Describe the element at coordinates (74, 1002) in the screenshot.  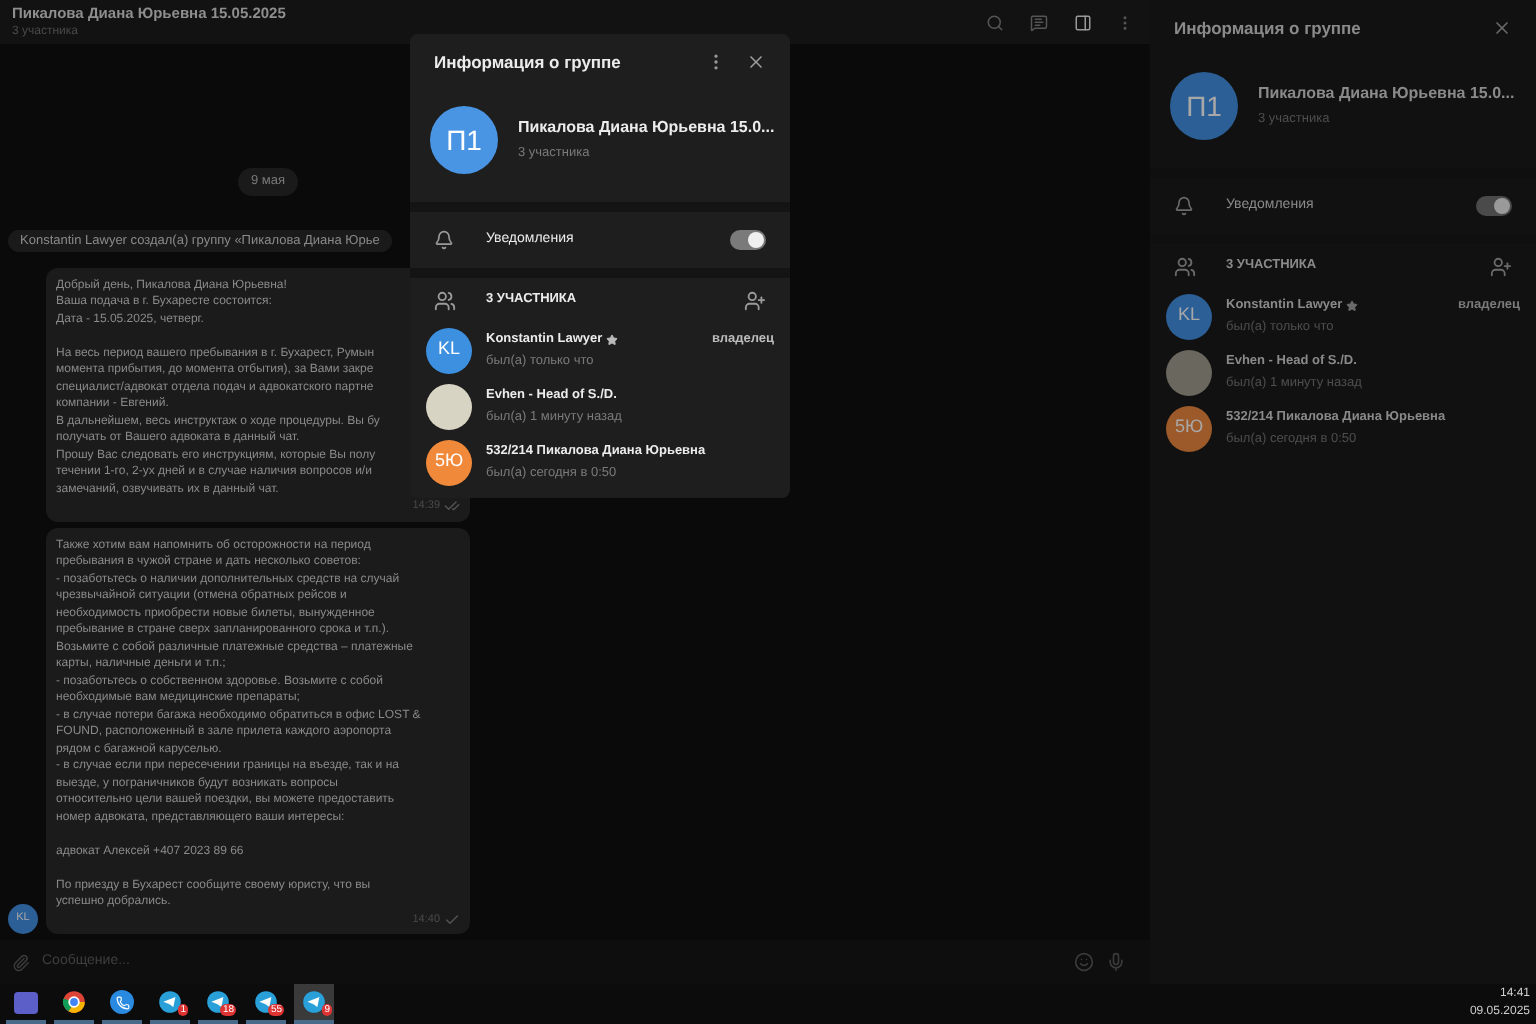
I see `browser-icon` at that location.